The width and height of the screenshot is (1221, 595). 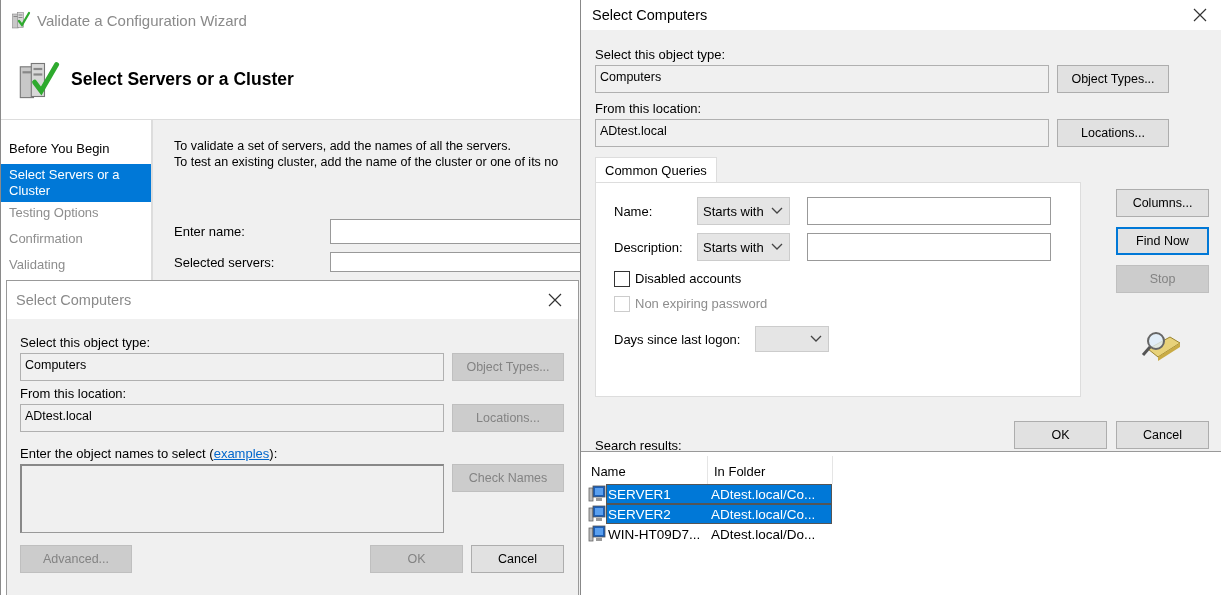 I want to click on results-label: Search results:, so click(x=638, y=445).